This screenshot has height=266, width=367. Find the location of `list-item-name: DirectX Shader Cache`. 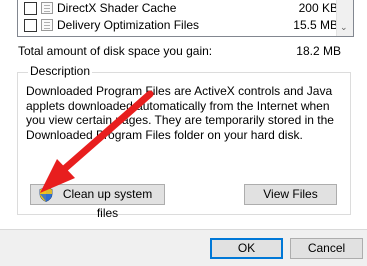

list-item-name: DirectX Shader Cache is located at coordinates (117, 8).